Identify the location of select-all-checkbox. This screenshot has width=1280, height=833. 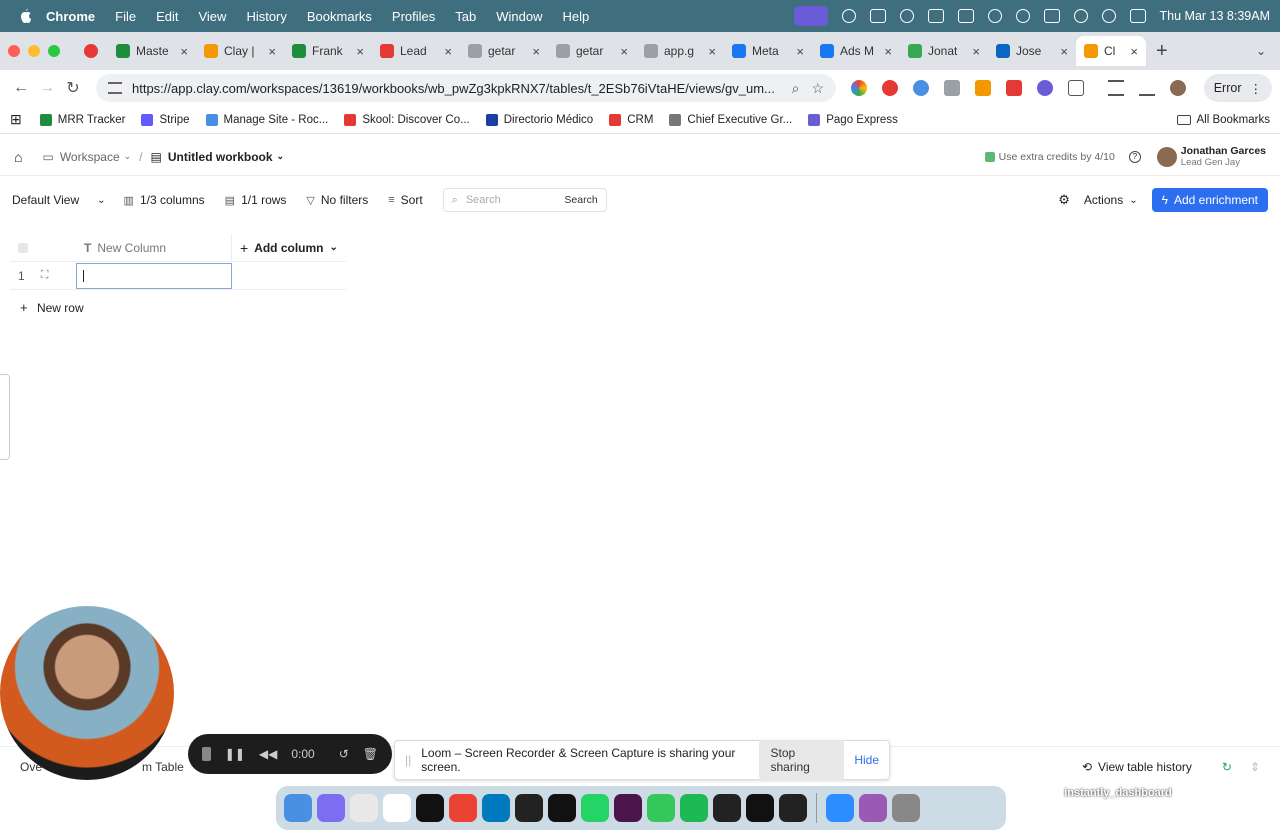
(43, 247).